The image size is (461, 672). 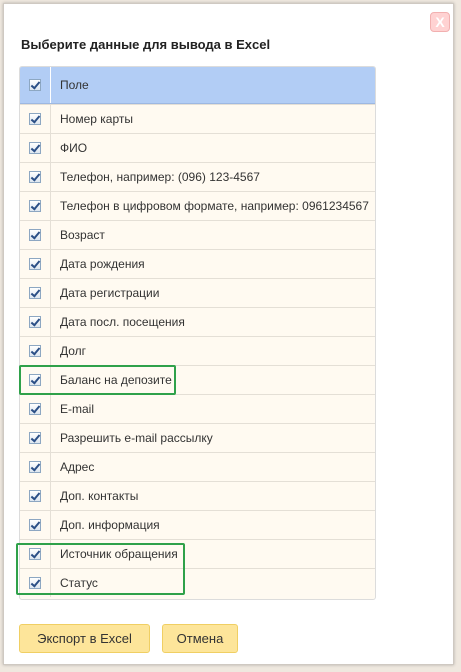 What do you see at coordinates (116, 380) in the screenshot?
I see `field-label: Баланс на депозите` at bounding box center [116, 380].